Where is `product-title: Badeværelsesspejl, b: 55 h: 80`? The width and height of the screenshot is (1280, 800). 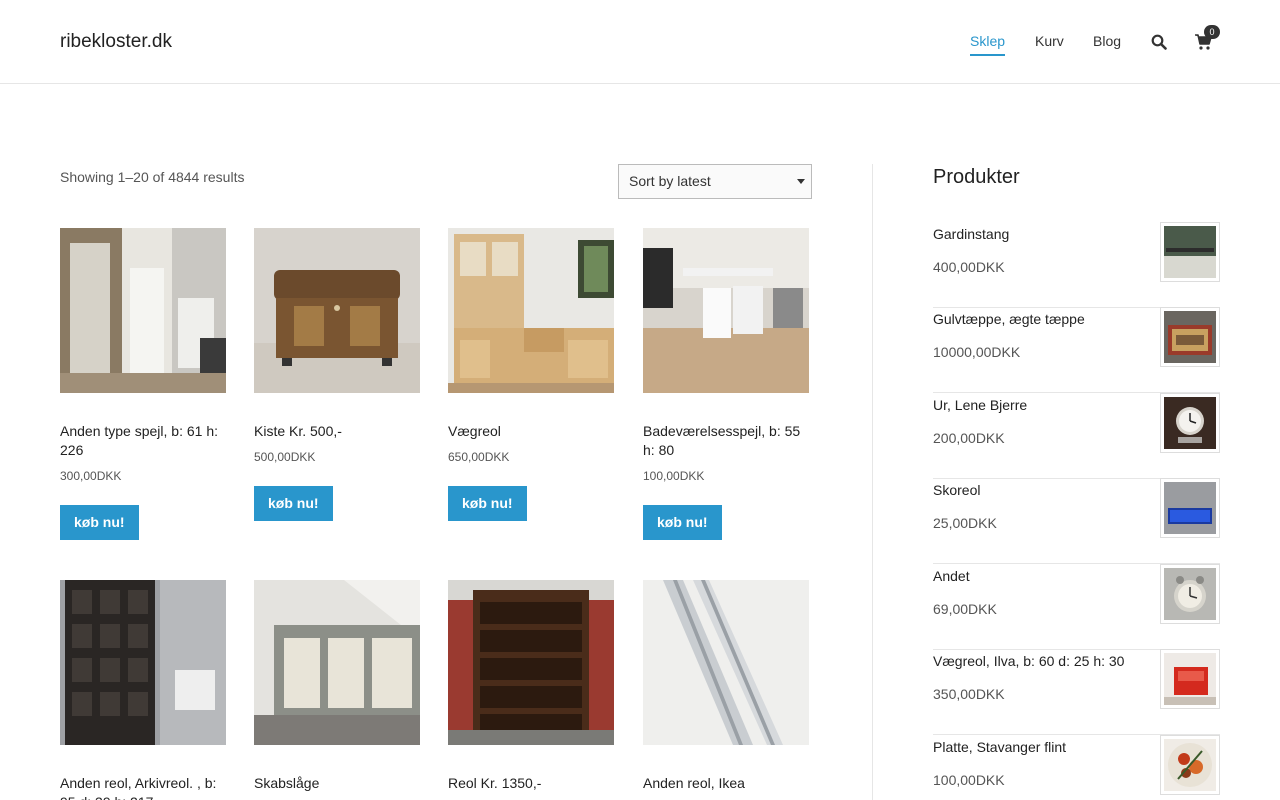 product-title: Badeværelsesspejl, b: 55 h: 80 is located at coordinates (726, 441).